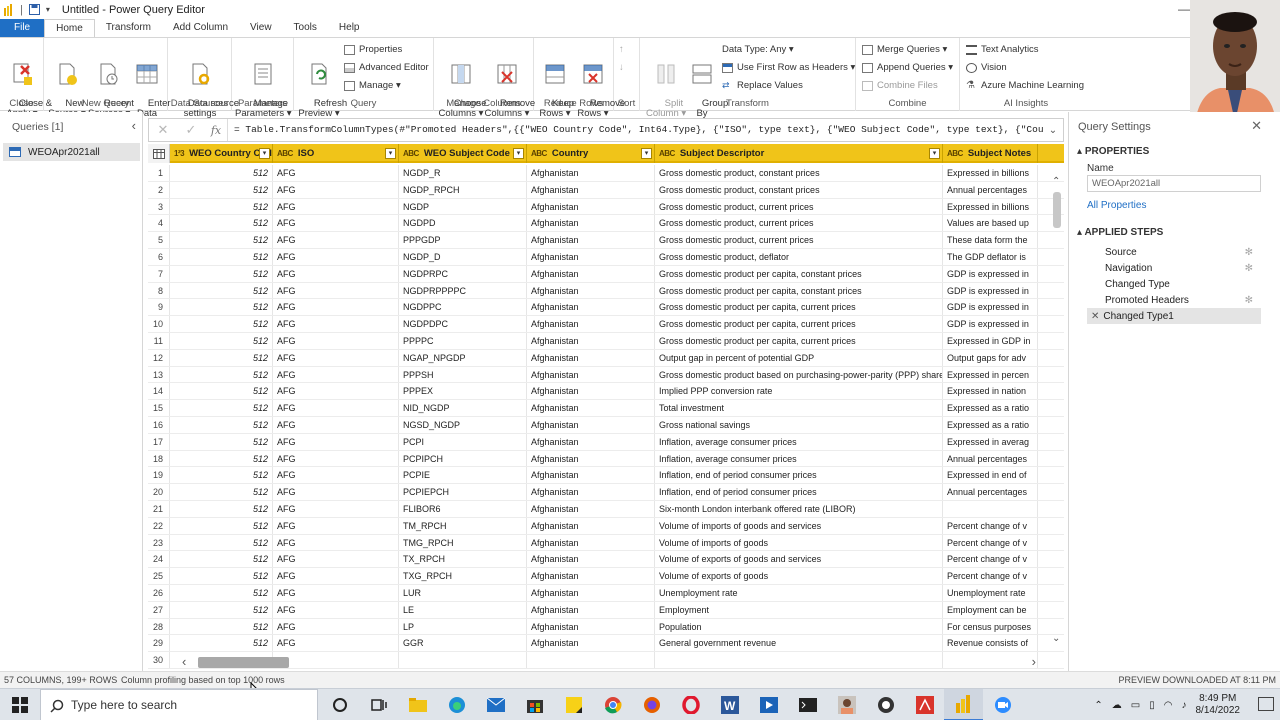  What do you see at coordinates (339, 704) in the screenshot?
I see `cortana-icon` at bounding box center [339, 704].